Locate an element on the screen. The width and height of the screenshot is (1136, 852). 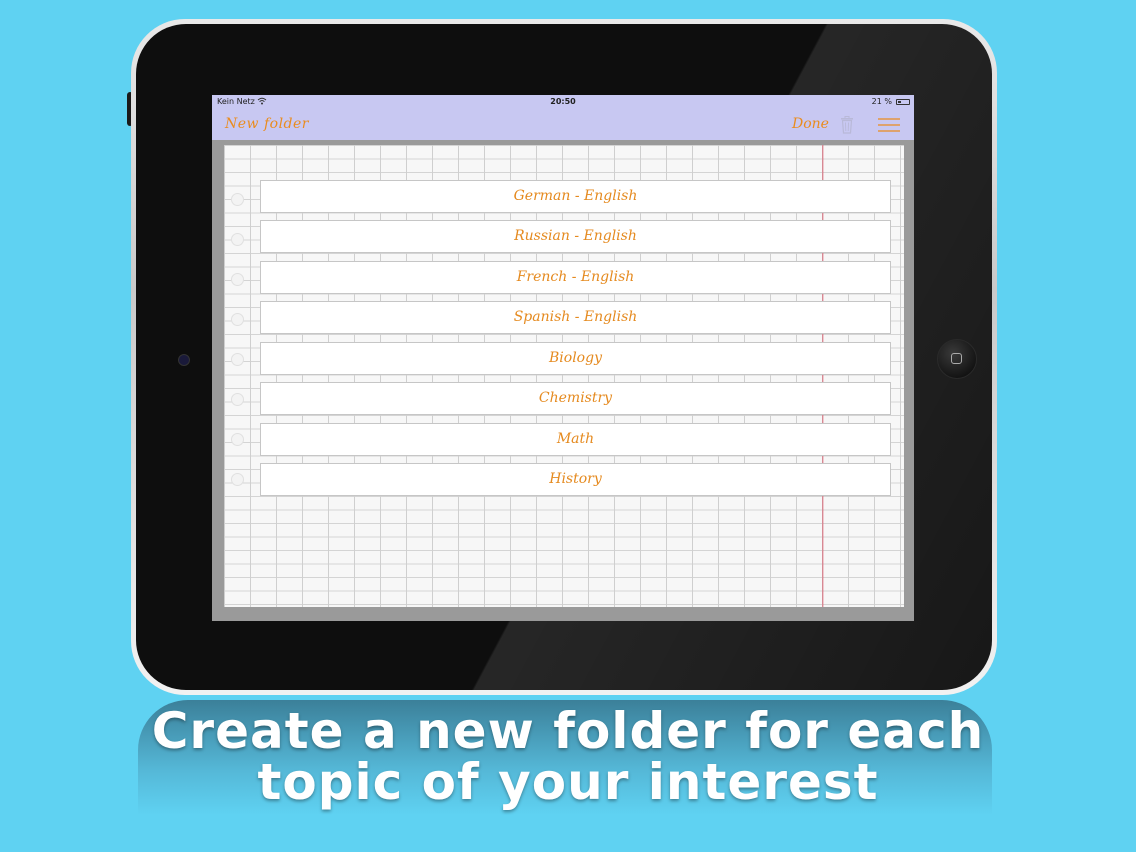
folder-item: Biology is located at coordinates (575, 358).